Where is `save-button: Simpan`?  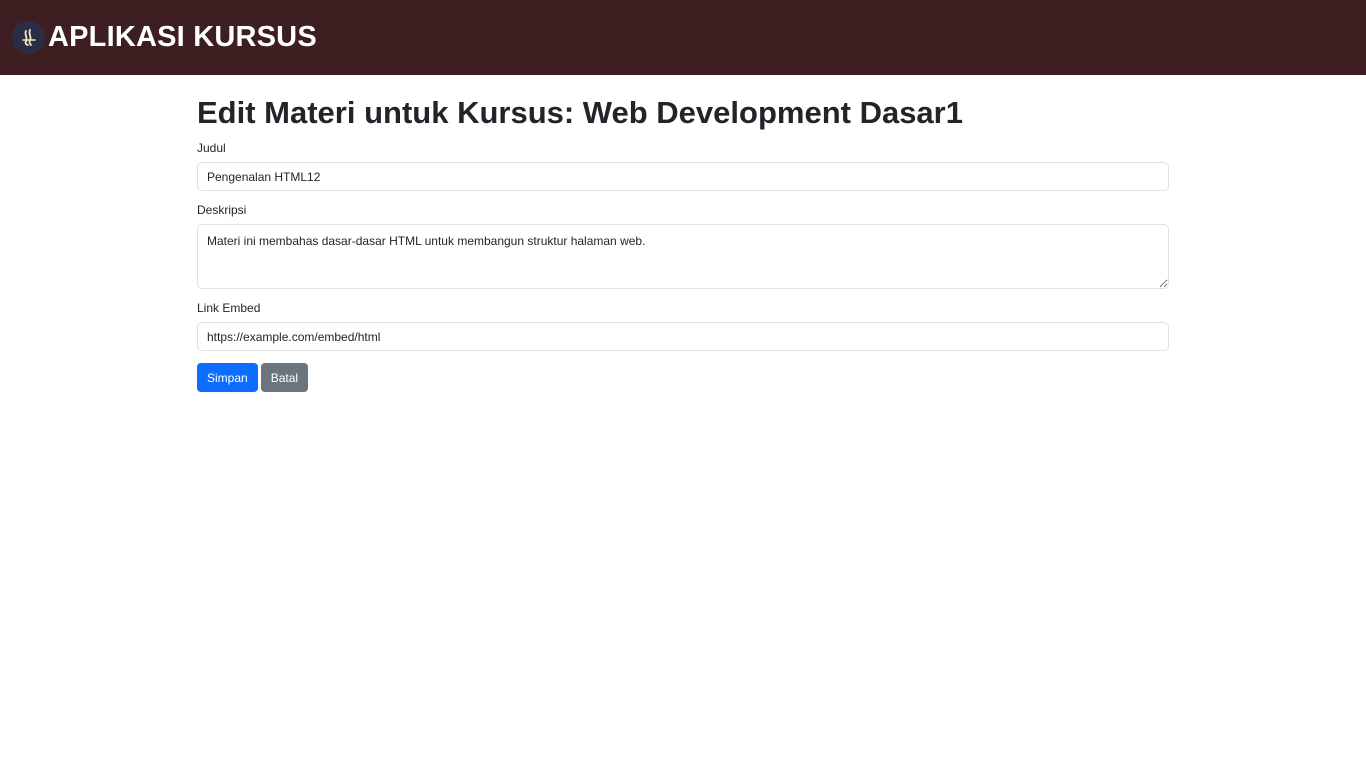
save-button: Simpan is located at coordinates (227, 377).